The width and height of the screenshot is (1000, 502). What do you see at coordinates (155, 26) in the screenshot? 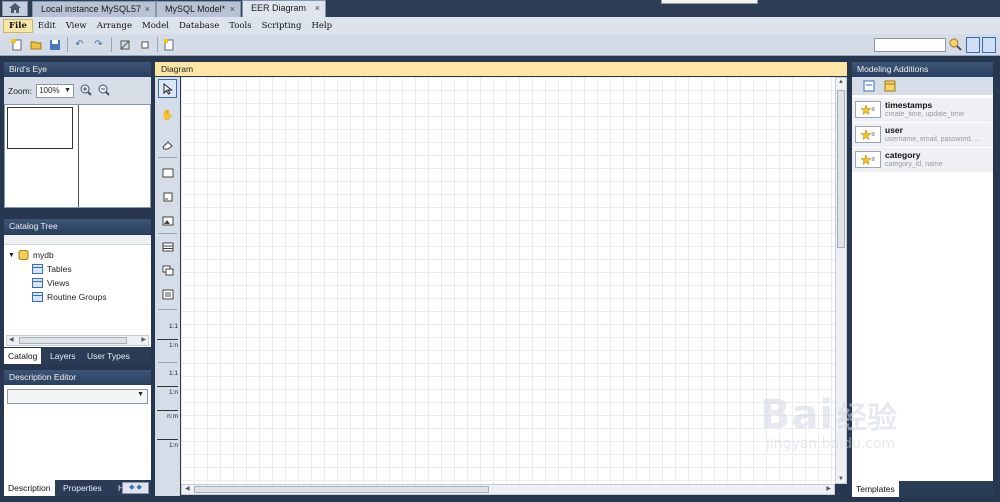
I see `menu-model: Model` at bounding box center [155, 26].